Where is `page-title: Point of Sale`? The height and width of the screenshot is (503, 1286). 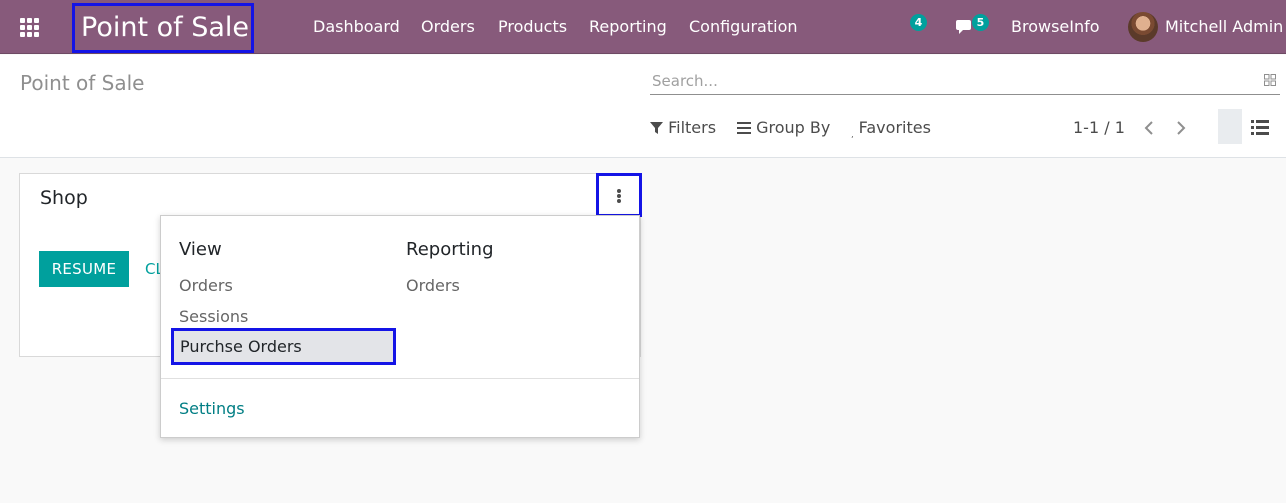 page-title: Point of Sale is located at coordinates (82, 83).